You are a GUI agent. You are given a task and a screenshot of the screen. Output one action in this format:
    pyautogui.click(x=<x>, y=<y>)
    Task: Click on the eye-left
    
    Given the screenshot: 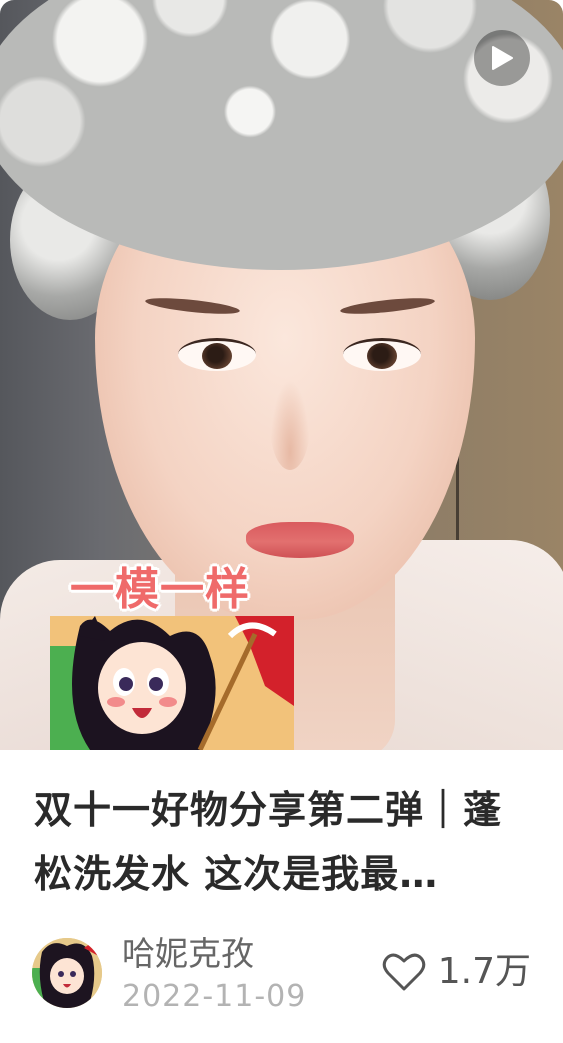 What is the action you would take?
    pyautogui.click(x=217, y=354)
    